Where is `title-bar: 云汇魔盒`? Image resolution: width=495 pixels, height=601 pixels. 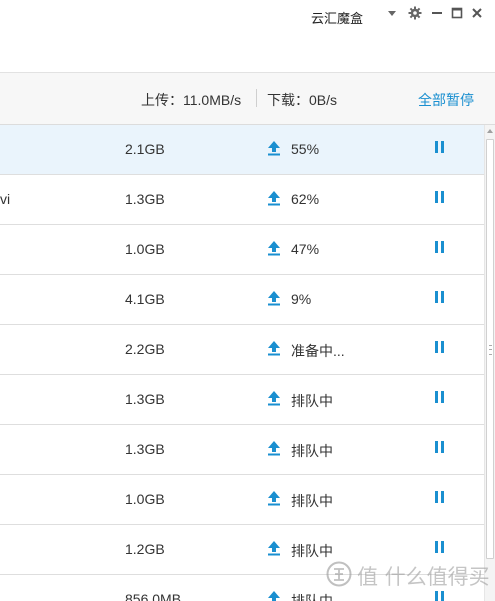
title-bar: 云汇魔盒 is located at coordinates (247, 36).